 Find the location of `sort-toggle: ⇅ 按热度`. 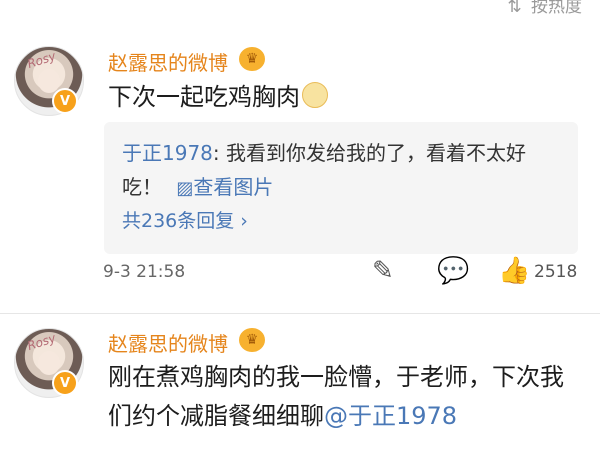

sort-toggle: ⇅ 按热度 is located at coordinates (544, 8).